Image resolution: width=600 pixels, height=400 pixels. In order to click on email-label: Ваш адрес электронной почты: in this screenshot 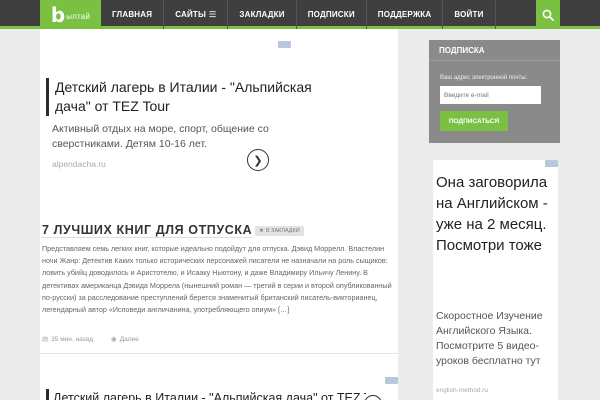, I will do `click(484, 78)`.